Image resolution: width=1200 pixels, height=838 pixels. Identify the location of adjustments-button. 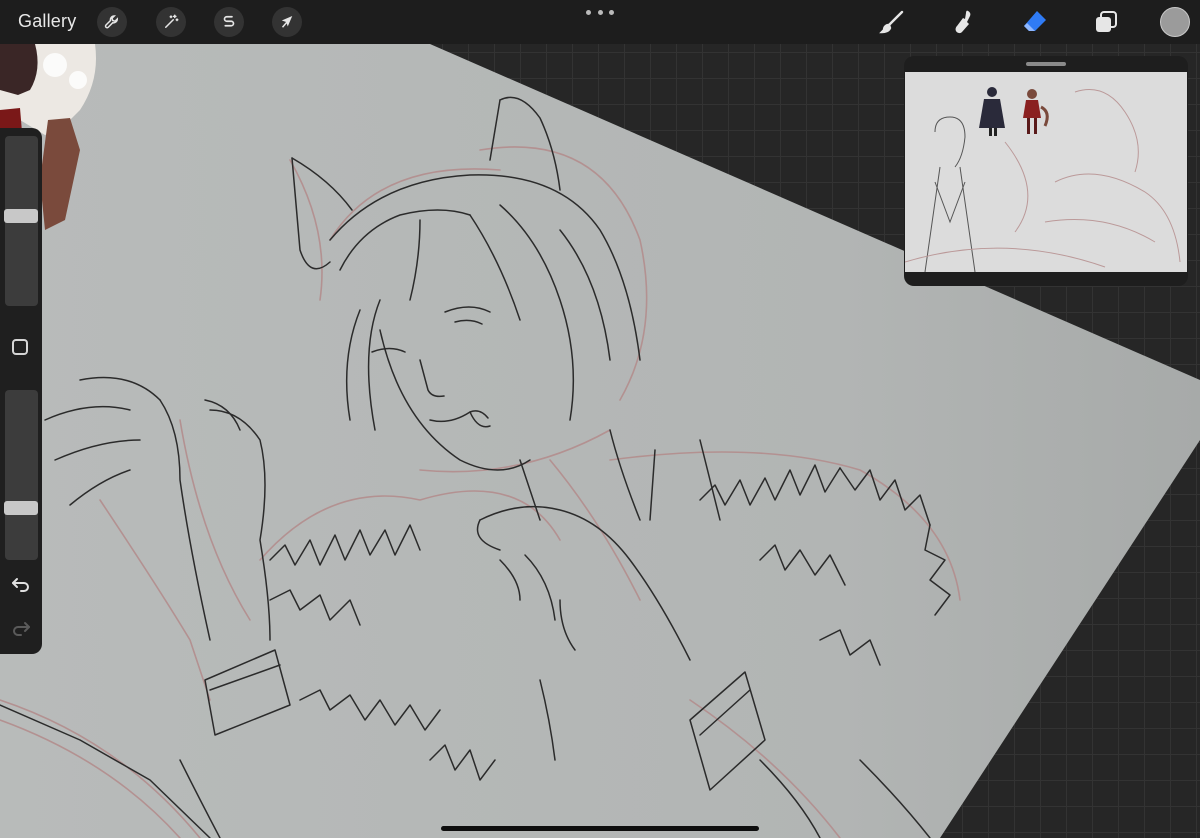
(171, 22).